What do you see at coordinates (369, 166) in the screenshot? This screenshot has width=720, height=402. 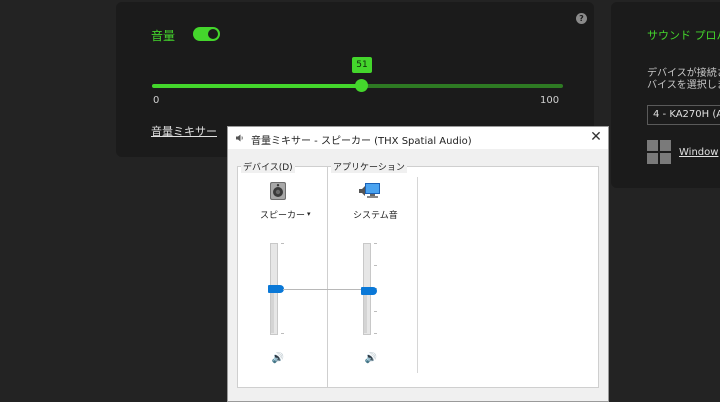 I see `applications-group-label: アプリケーション` at bounding box center [369, 166].